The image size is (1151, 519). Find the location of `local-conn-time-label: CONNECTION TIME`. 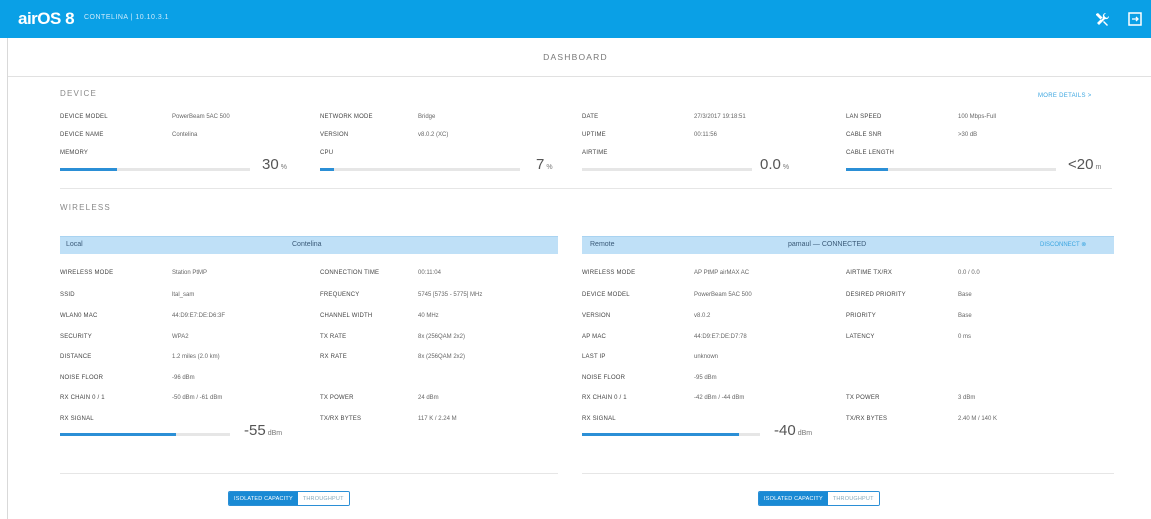

local-conn-time-label: CONNECTION TIME is located at coordinates (350, 273).